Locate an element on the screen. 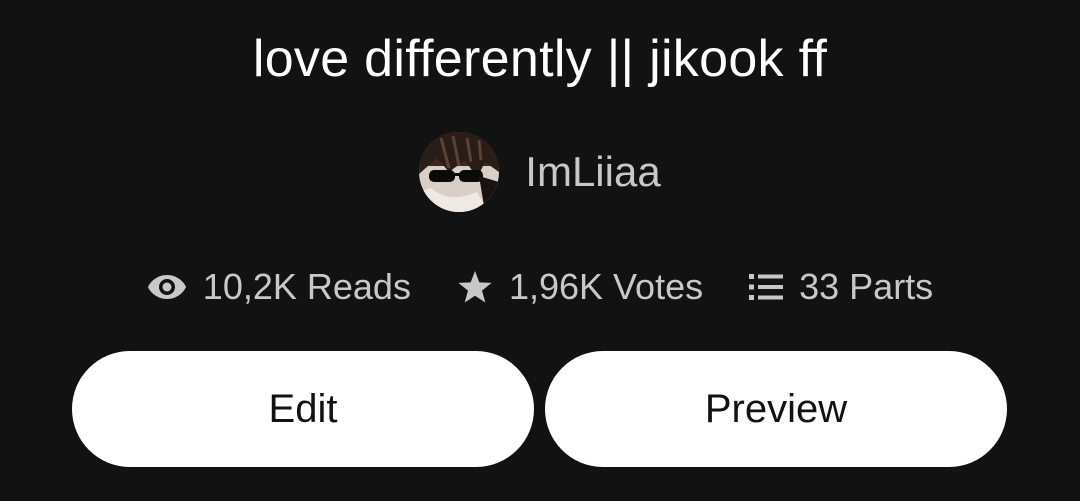  edit-button: Edit is located at coordinates (303, 409).